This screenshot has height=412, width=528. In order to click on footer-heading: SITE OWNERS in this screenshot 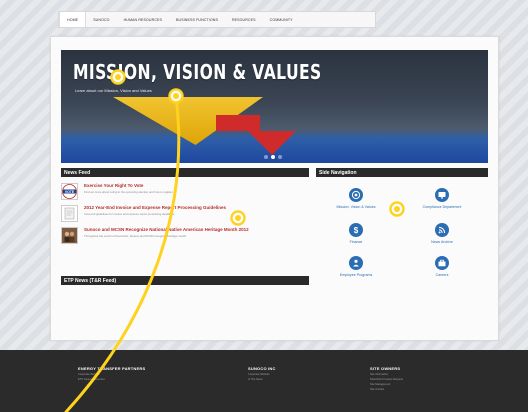, I will do `click(385, 368)`.